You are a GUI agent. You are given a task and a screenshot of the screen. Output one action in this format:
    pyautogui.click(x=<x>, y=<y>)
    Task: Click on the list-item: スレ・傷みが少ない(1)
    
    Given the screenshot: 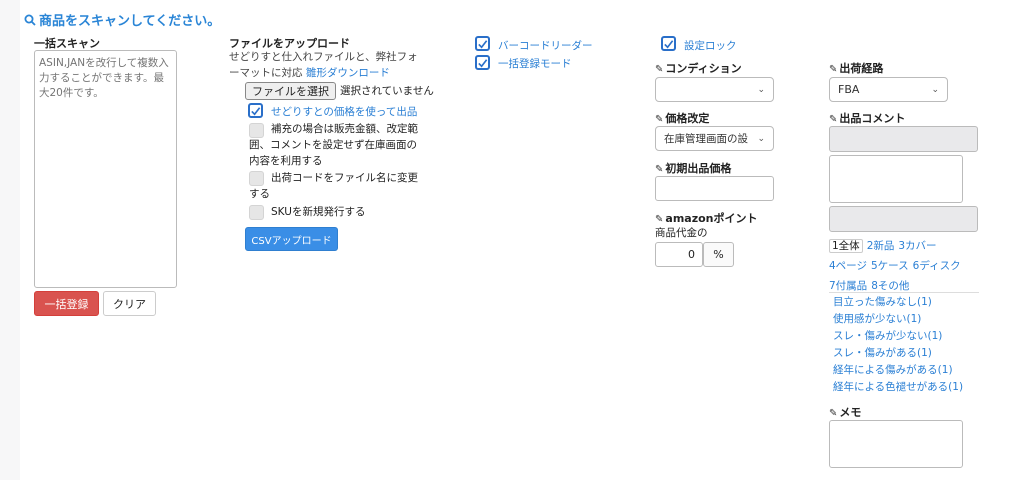 What is the action you would take?
    pyautogui.click(x=898, y=336)
    